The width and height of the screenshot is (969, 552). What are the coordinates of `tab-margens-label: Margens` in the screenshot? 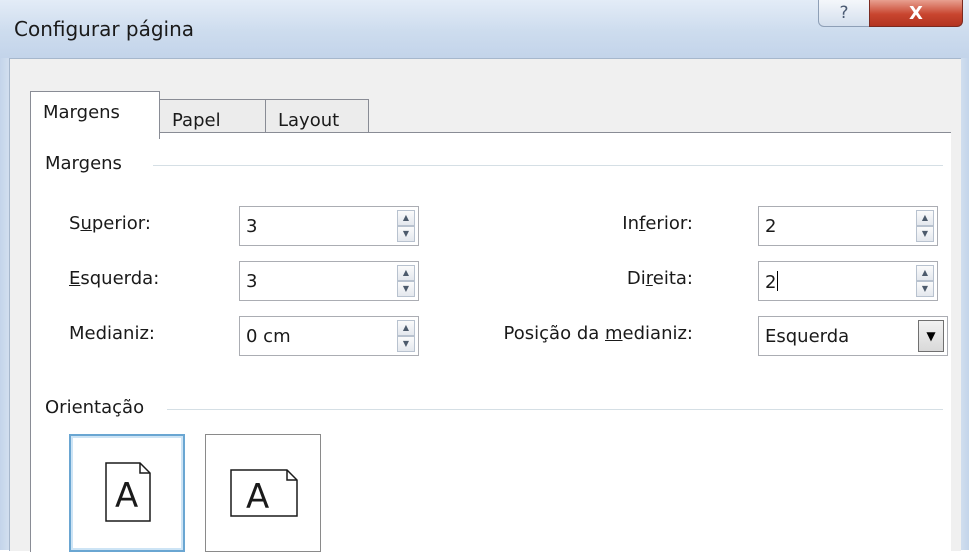 It's located at (81, 112).